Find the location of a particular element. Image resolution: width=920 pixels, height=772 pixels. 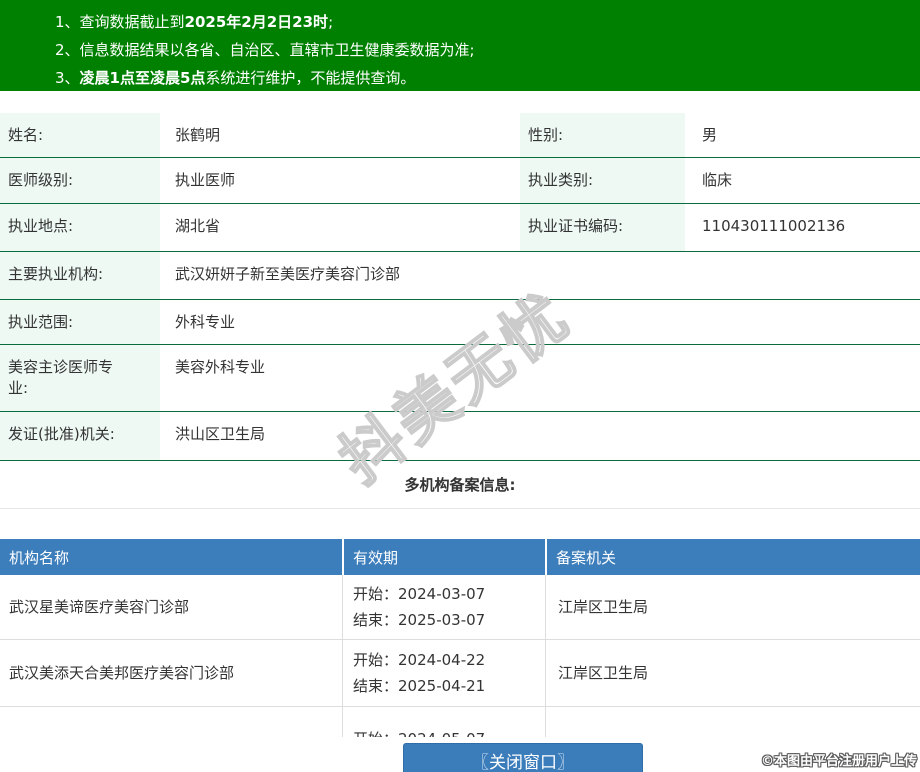

doctor-level-value: 执业医师 is located at coordinates (205, 180).